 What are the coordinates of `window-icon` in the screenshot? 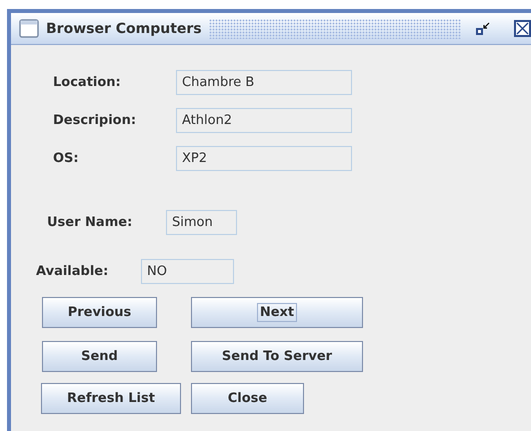 It's located at (29, 28).